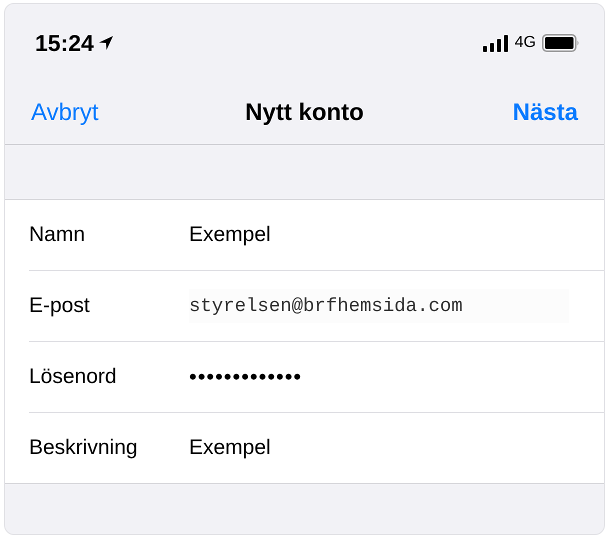  I want to click on network-type: 4G, so click(525, 43).